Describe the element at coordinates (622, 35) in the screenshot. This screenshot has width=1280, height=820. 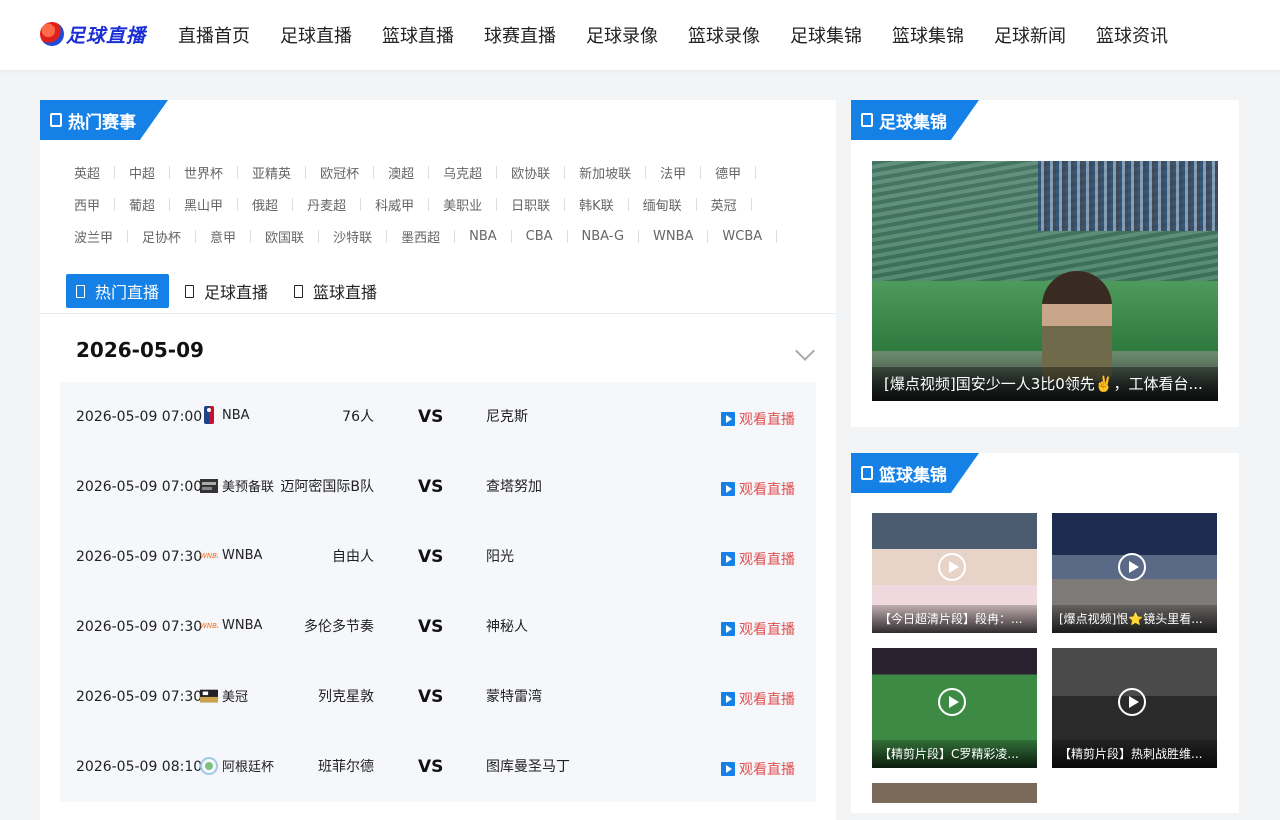
I see `nav-item-football-replay: 足球录像` at that location.